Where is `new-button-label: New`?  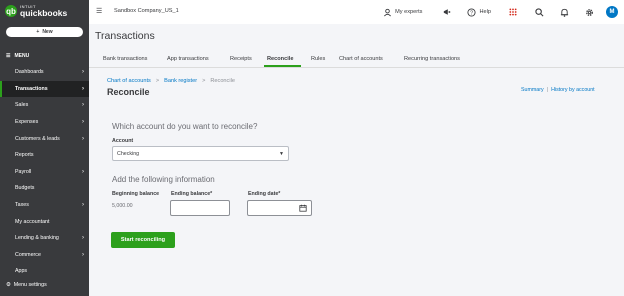
new-button-label: New is located at coordinates (47, 32).